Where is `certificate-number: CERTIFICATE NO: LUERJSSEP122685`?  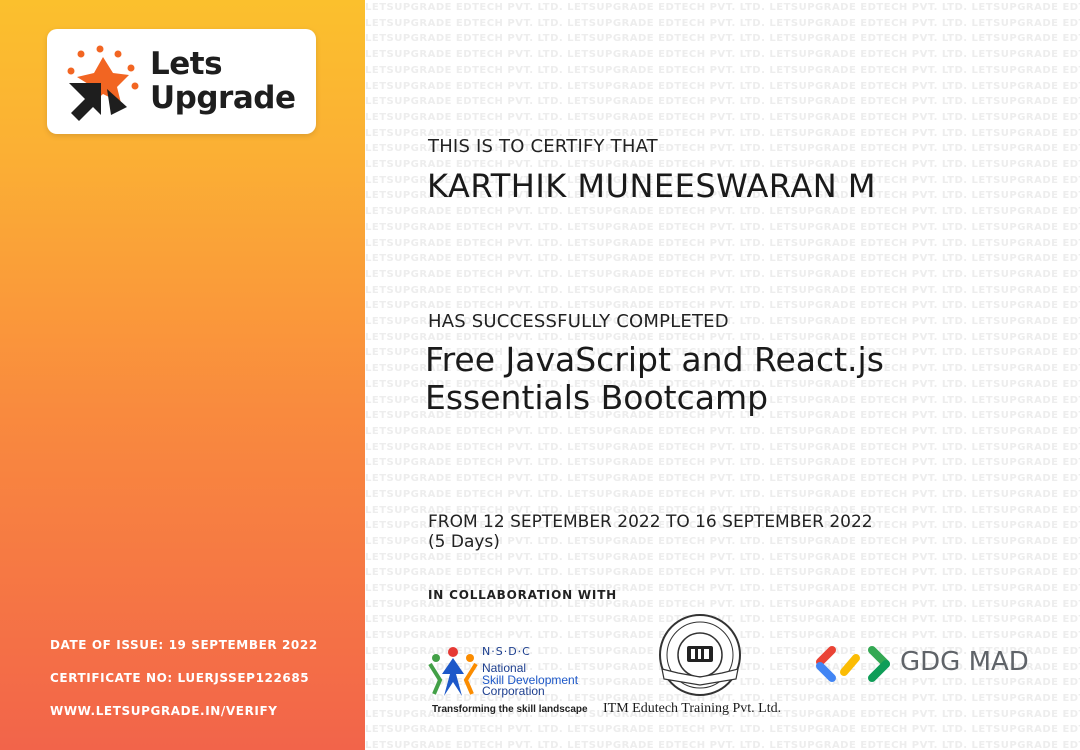
certificate-number: CERTIFICATE NO: LUERJSSEP122685 is located at coordinates (180, 678).